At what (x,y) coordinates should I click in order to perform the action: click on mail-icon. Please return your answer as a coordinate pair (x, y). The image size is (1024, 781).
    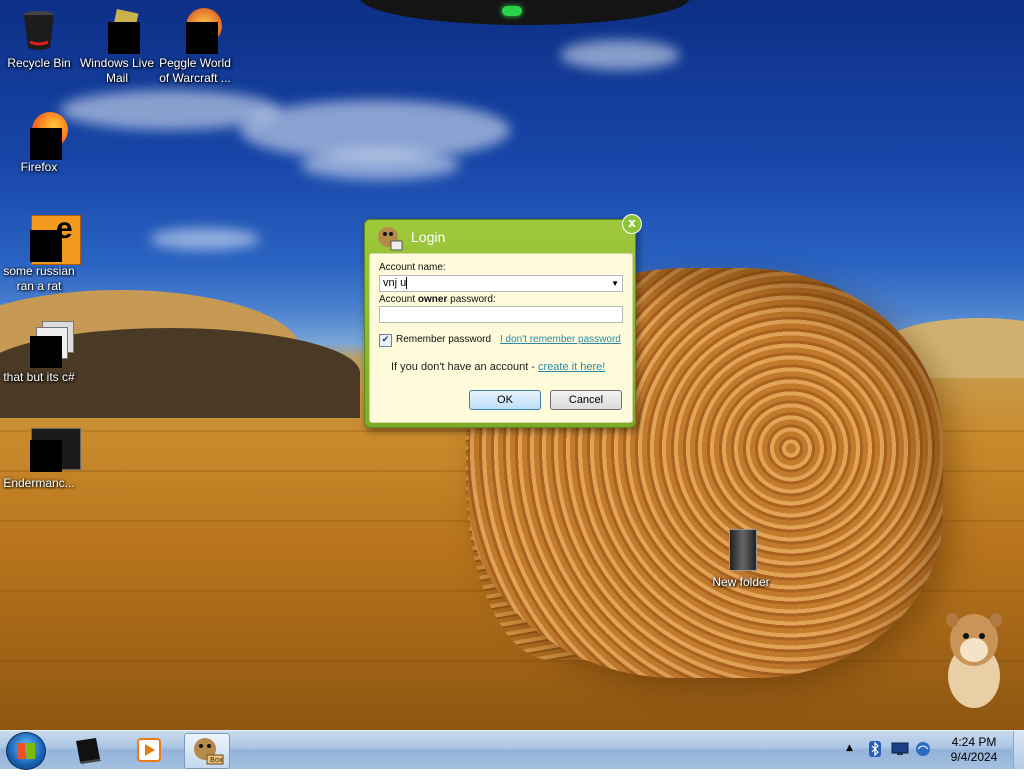
    Looking at the image, I should click on (117, 30).